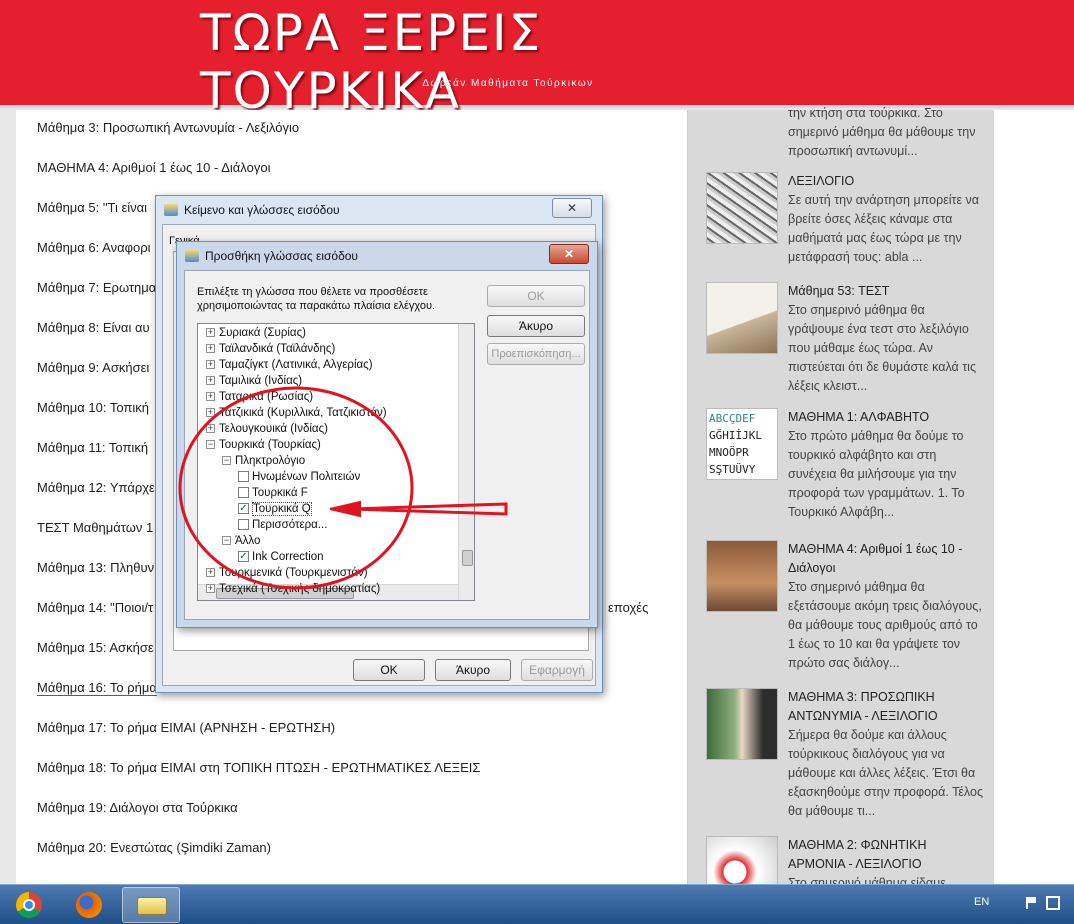 The image size is (1074, 924). Describe the element at coordinates (742, 444) in the screenshot. I see `alphabet-thumbnail-icon: ABCÇDEF GĞHIİJKL MNOÖPR SŞTUÜVY` at that location.